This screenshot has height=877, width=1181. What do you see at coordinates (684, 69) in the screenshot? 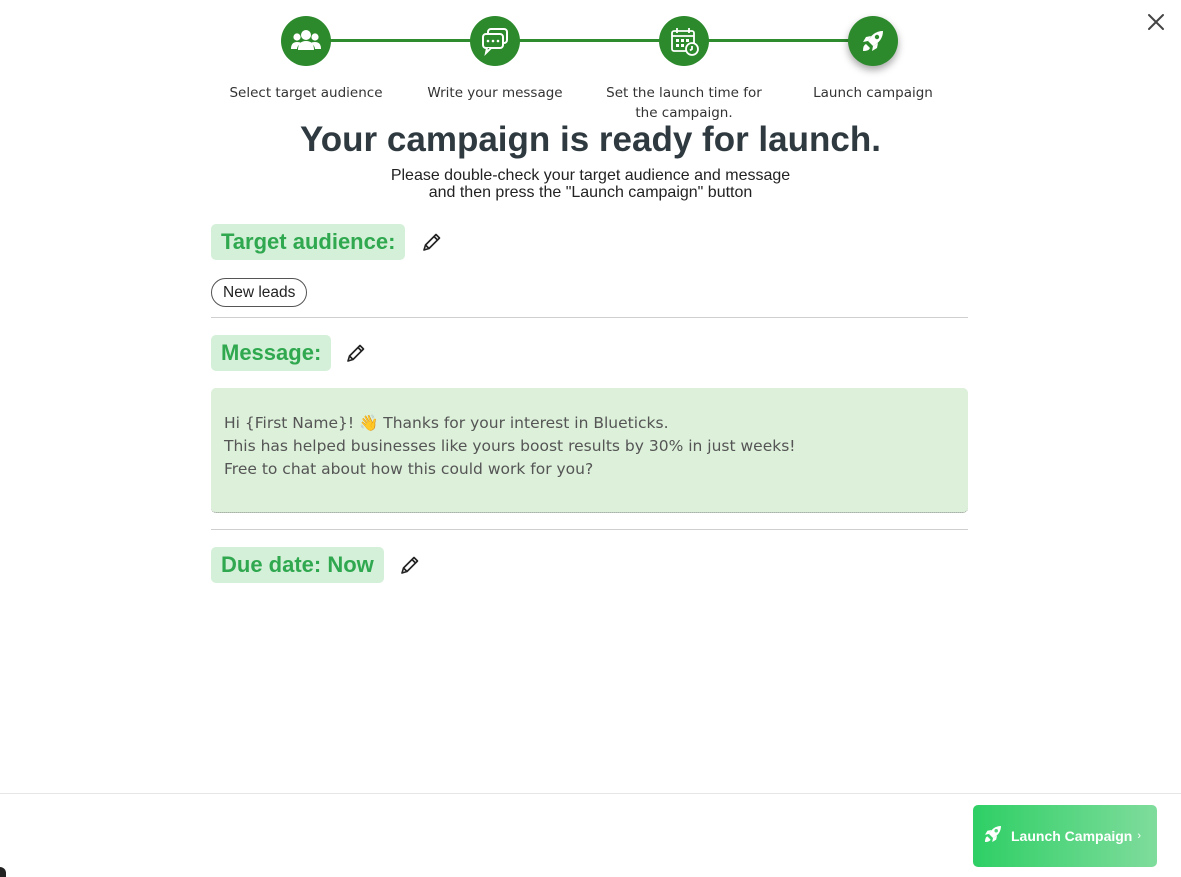
I see `step-set-time: Set the launch time for the campaign.` at bounding box center [684, 69].